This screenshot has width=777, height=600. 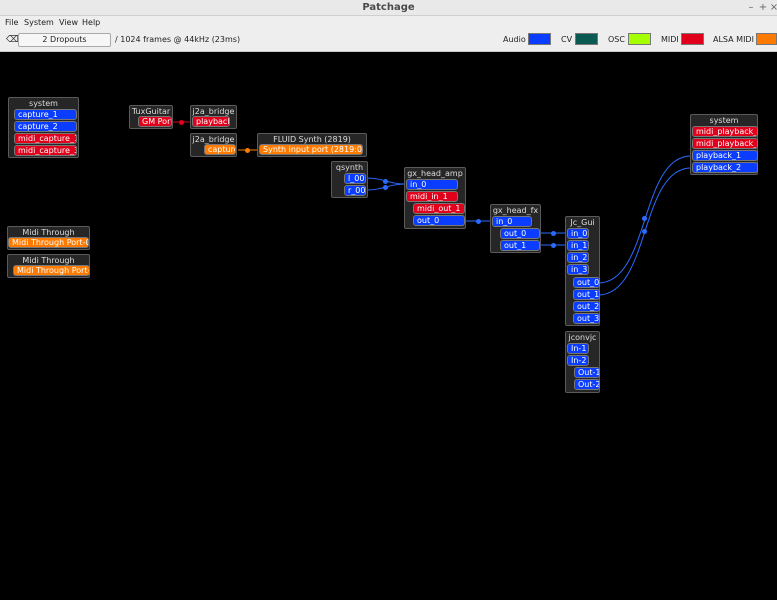 What do you see at coordinates (733, 39) in the screenshot?
I see `legend-alsa-midi-label: ALSA MIDI` at bounding box center [733, 39].